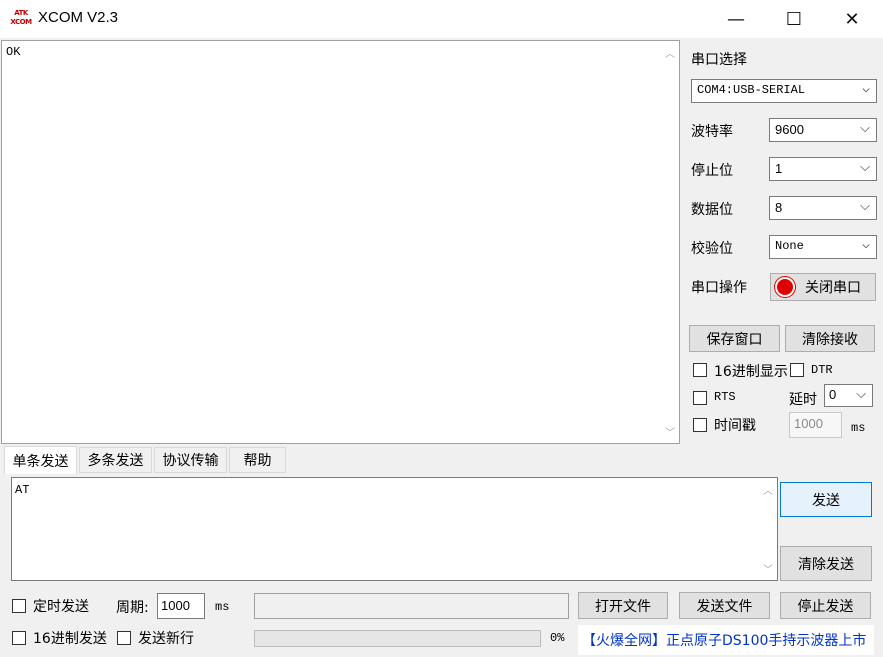 The width and height of the screenshot is (883, 657). What do you see at coordinates (124, 638) in the screenshot?
I see `send-newline-checkbox` at bounding box center [124, 638].